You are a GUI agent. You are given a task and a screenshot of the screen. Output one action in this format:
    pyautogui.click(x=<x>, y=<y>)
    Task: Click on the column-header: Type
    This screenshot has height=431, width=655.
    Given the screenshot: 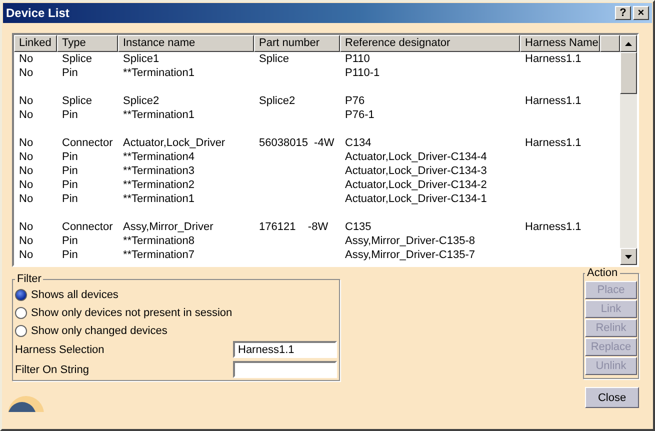 What is the action you would take?
    pyautogui.click(x=87, y=43)
    